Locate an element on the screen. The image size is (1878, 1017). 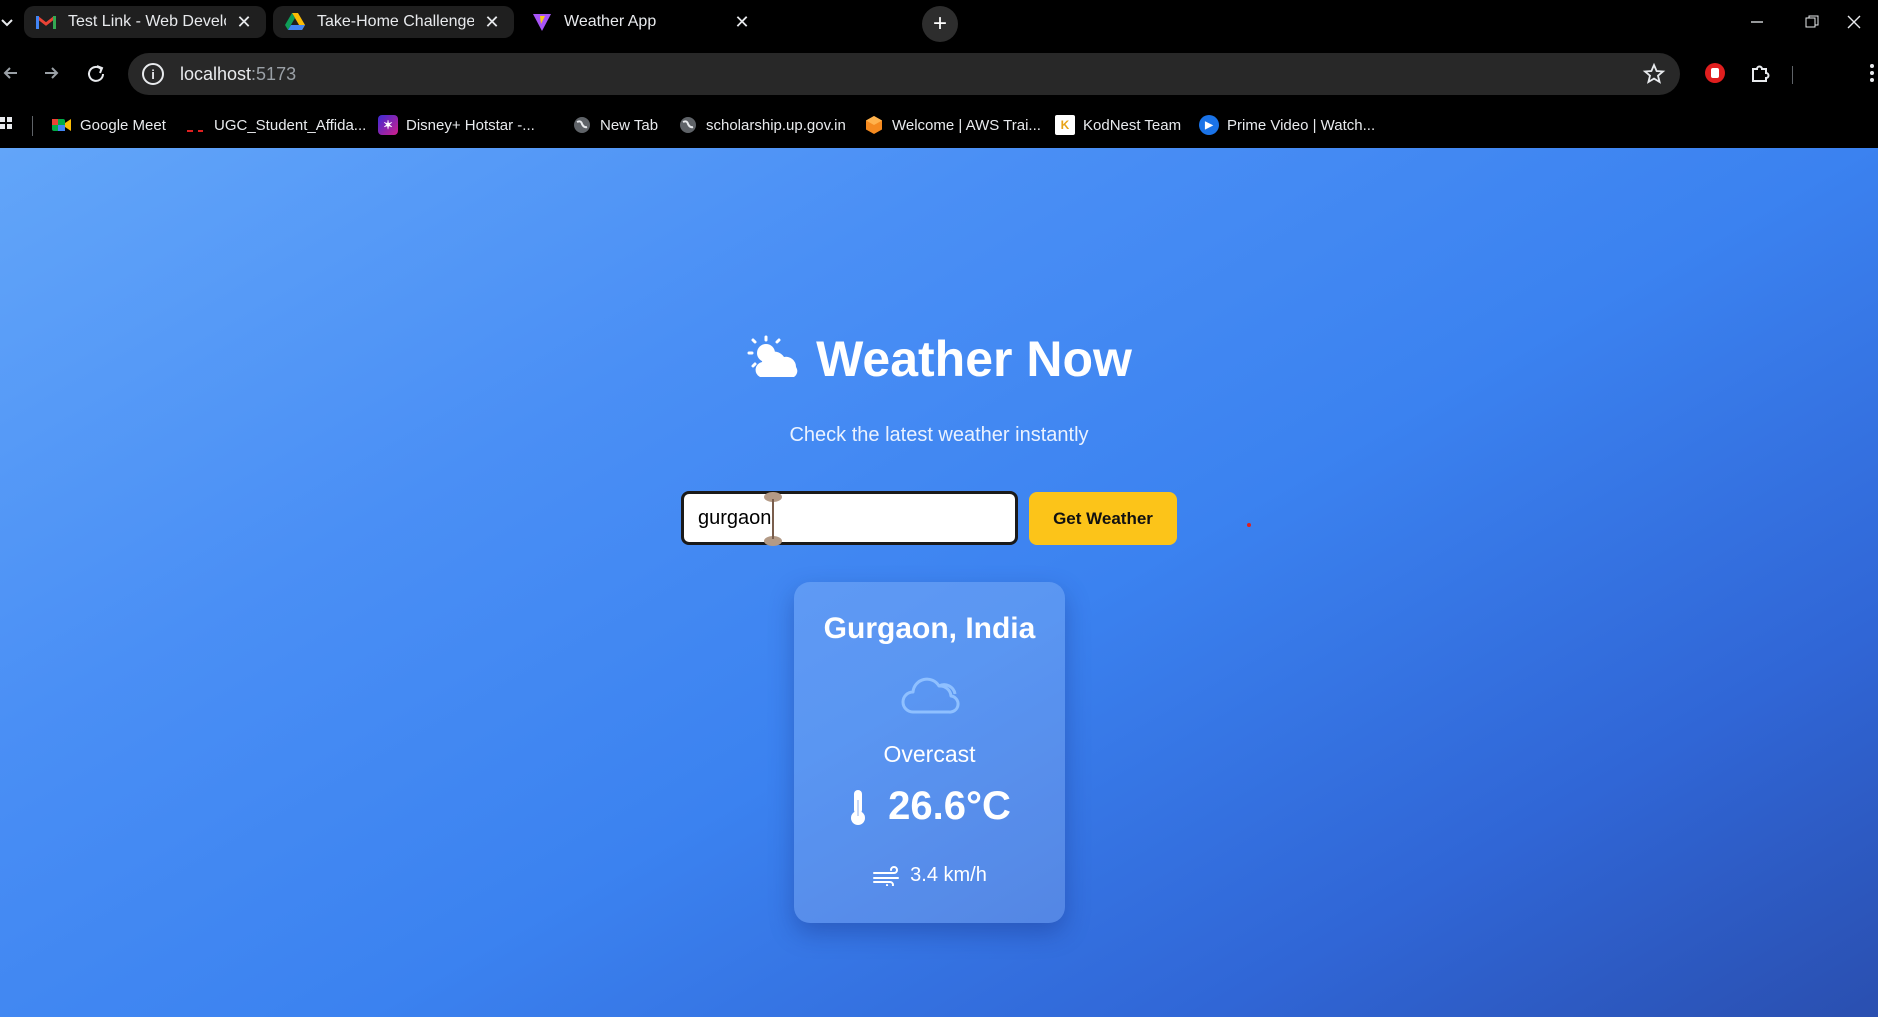
minimize-icon is located at coordinates (1757, 22).